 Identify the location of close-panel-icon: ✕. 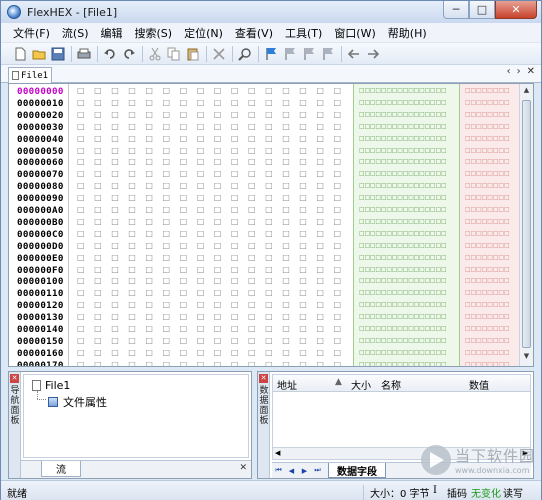
(263, 378).